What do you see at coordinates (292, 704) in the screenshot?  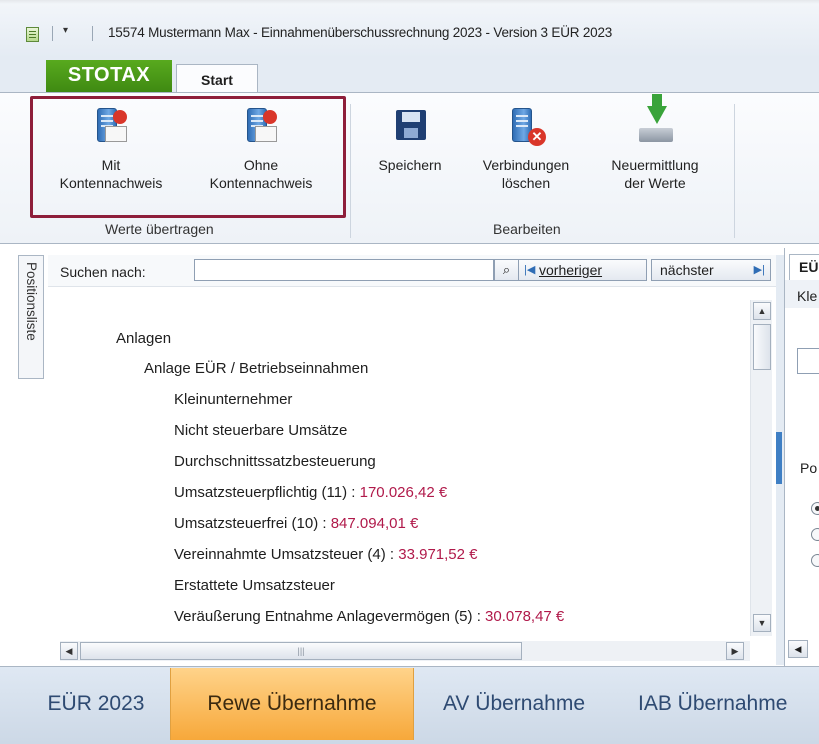 I see `tab-rewe-uebernahme: Rewe Übernahme` at bounding box center [292, 704].